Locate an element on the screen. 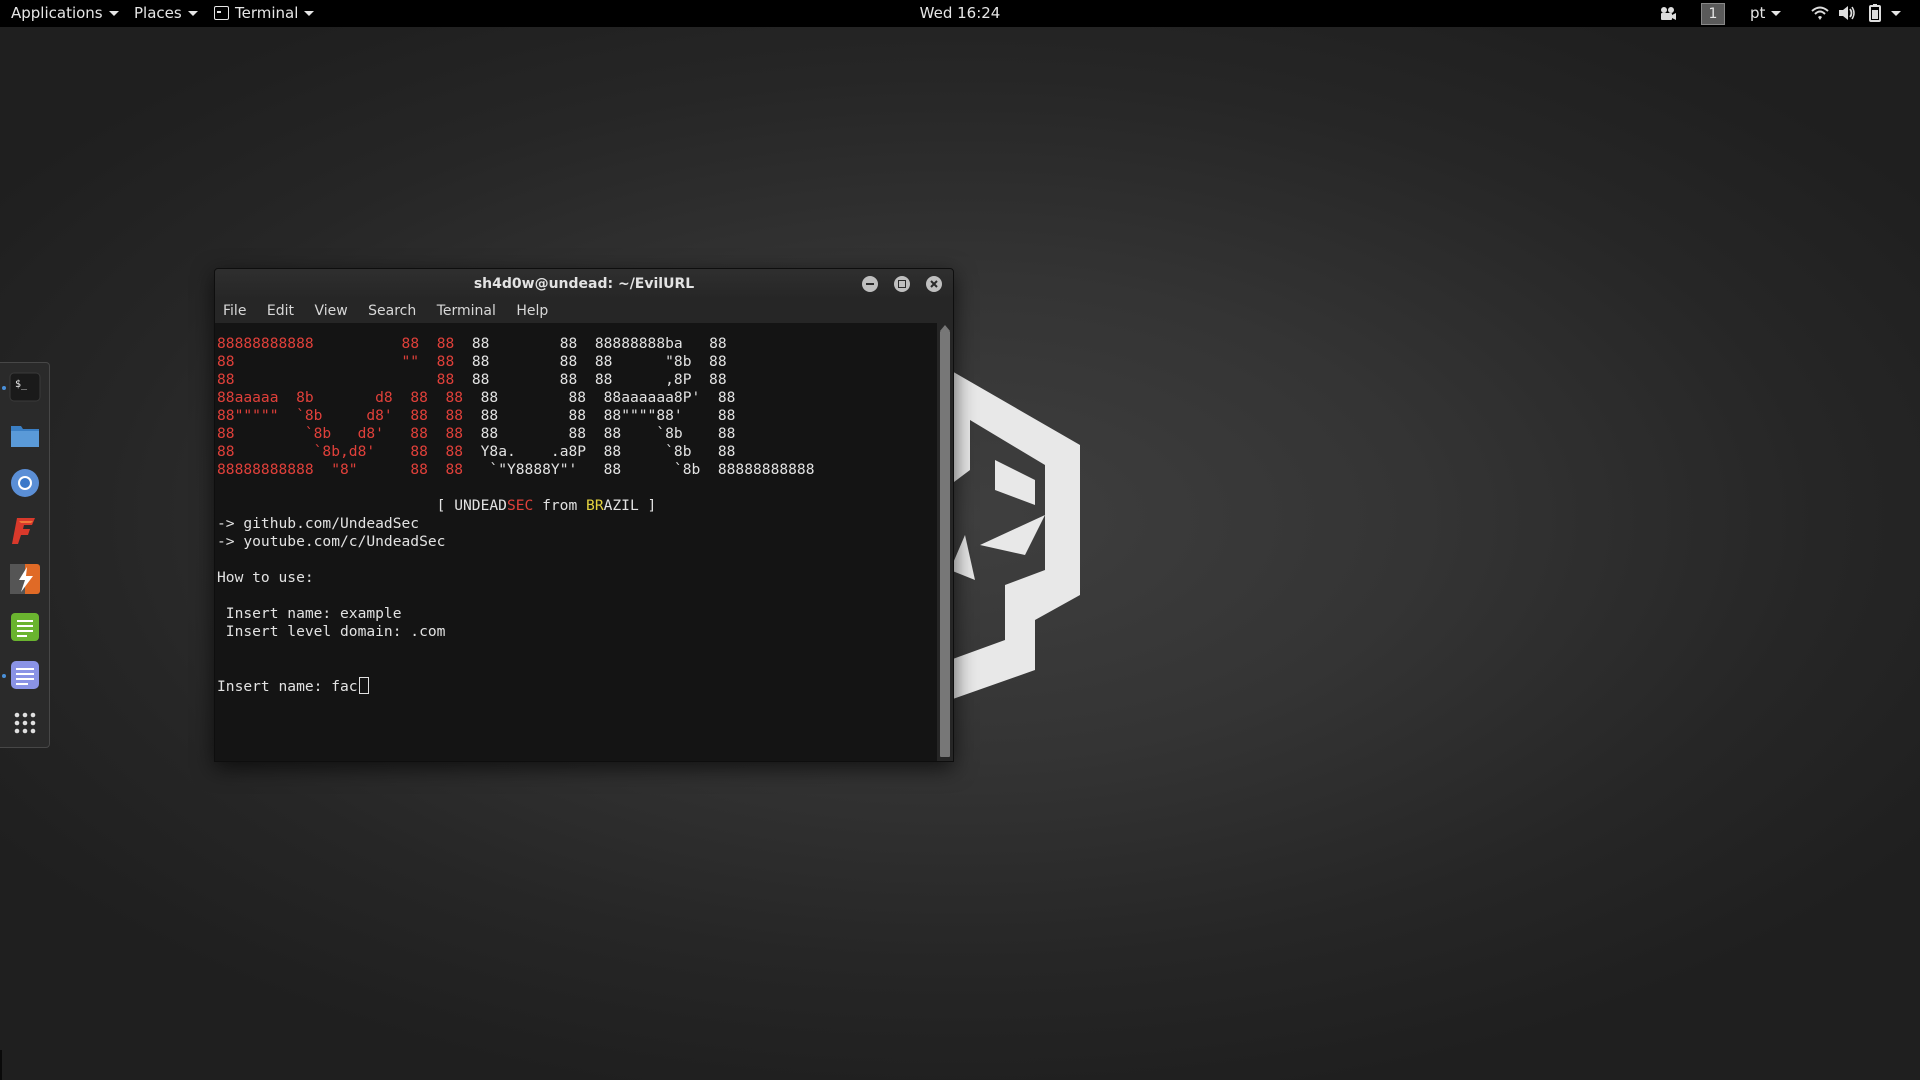 This screenshot has height=1080, width=1920. show-apps-icon is located at coordinates (25, 723).